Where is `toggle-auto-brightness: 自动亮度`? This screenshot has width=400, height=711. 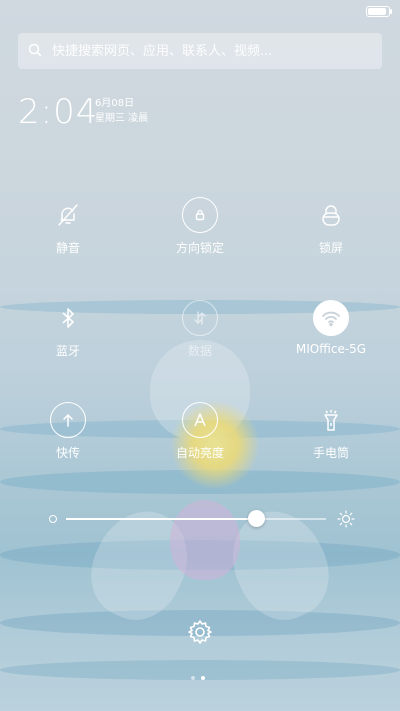 toggle-auto-brightness: 自动亮度 is located at coordinates (200, 431).